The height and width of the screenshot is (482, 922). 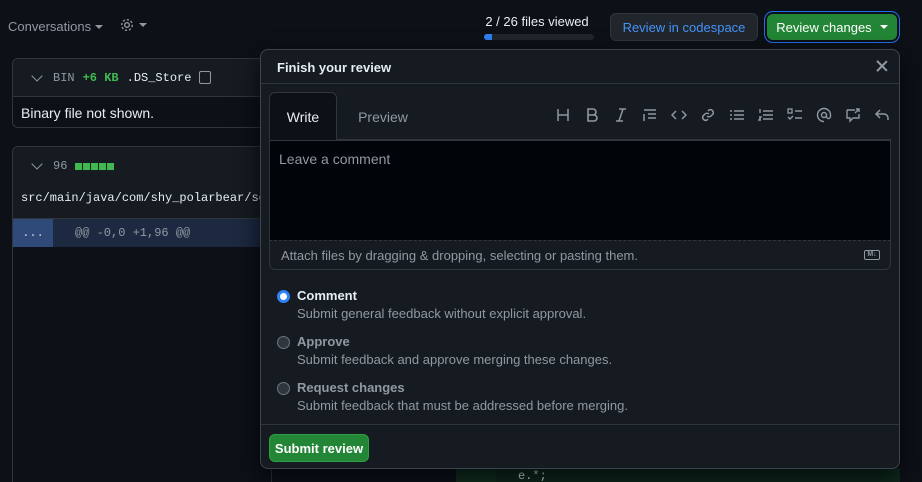 I want to click on code-line: e.*;, so click(x=678, y=475).